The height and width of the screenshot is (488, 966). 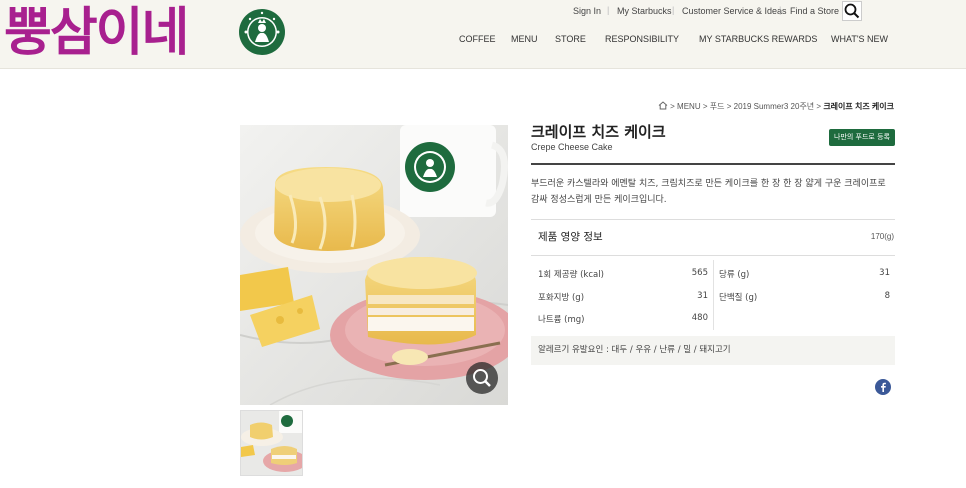 What do you see at coordinates (859, 39) in the screenshot?
I see `nav-whats-new: WHAT'S NEW` at bounding box center [859, 39].